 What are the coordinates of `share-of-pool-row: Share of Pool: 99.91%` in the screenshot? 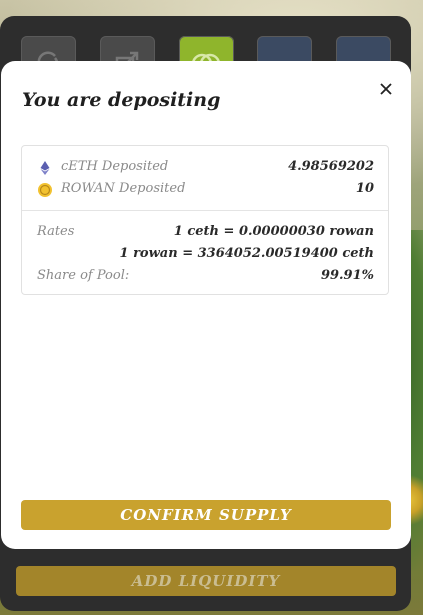 It's located at (205, 278).